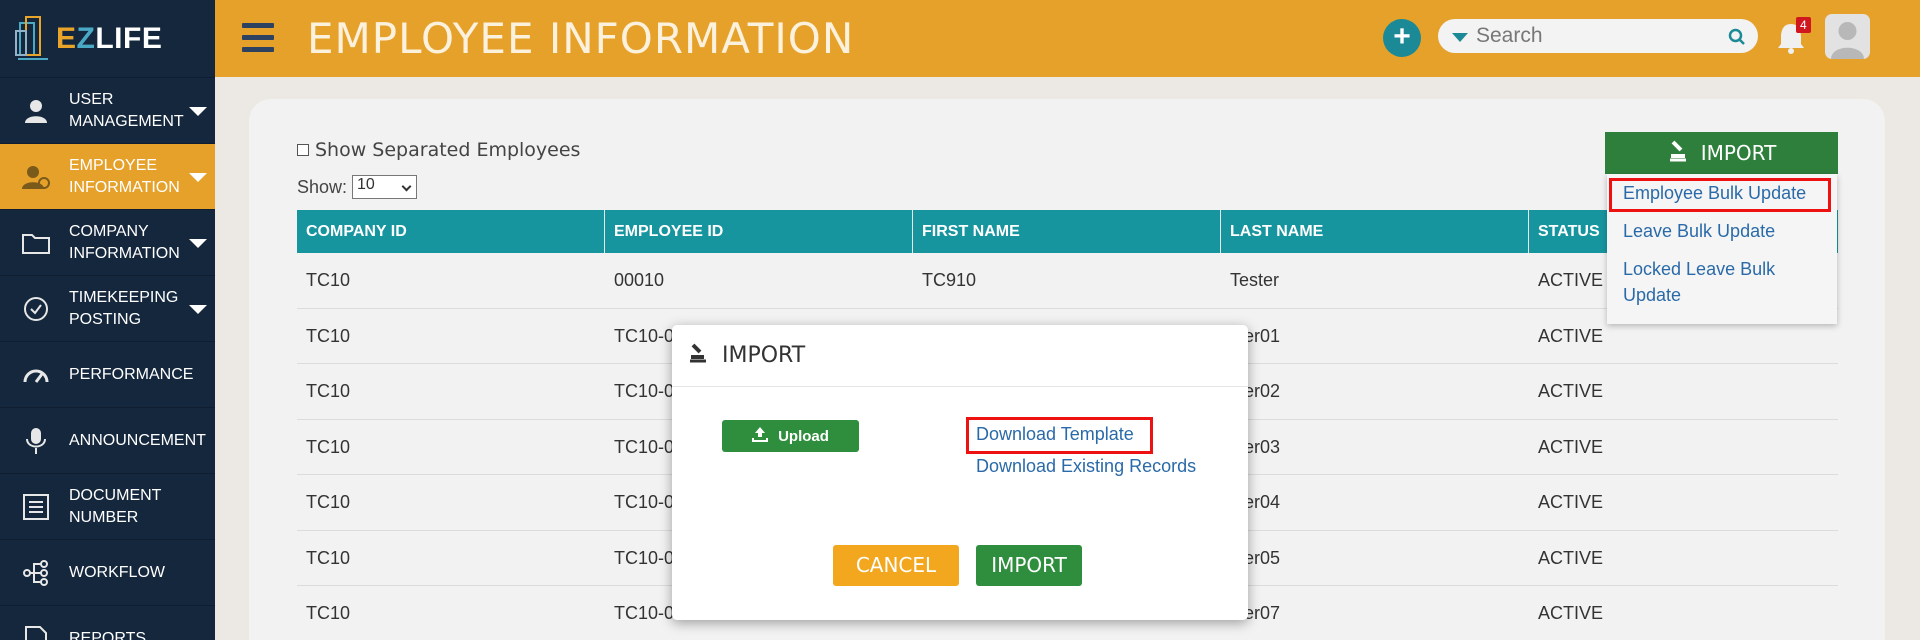 The width and height of the screenshot is (1920, 640). What do you see at coordinates (1460, 37) in the screenshot?
I see `search-filter-dropdown-icon` at bounding box center [1460, 37].